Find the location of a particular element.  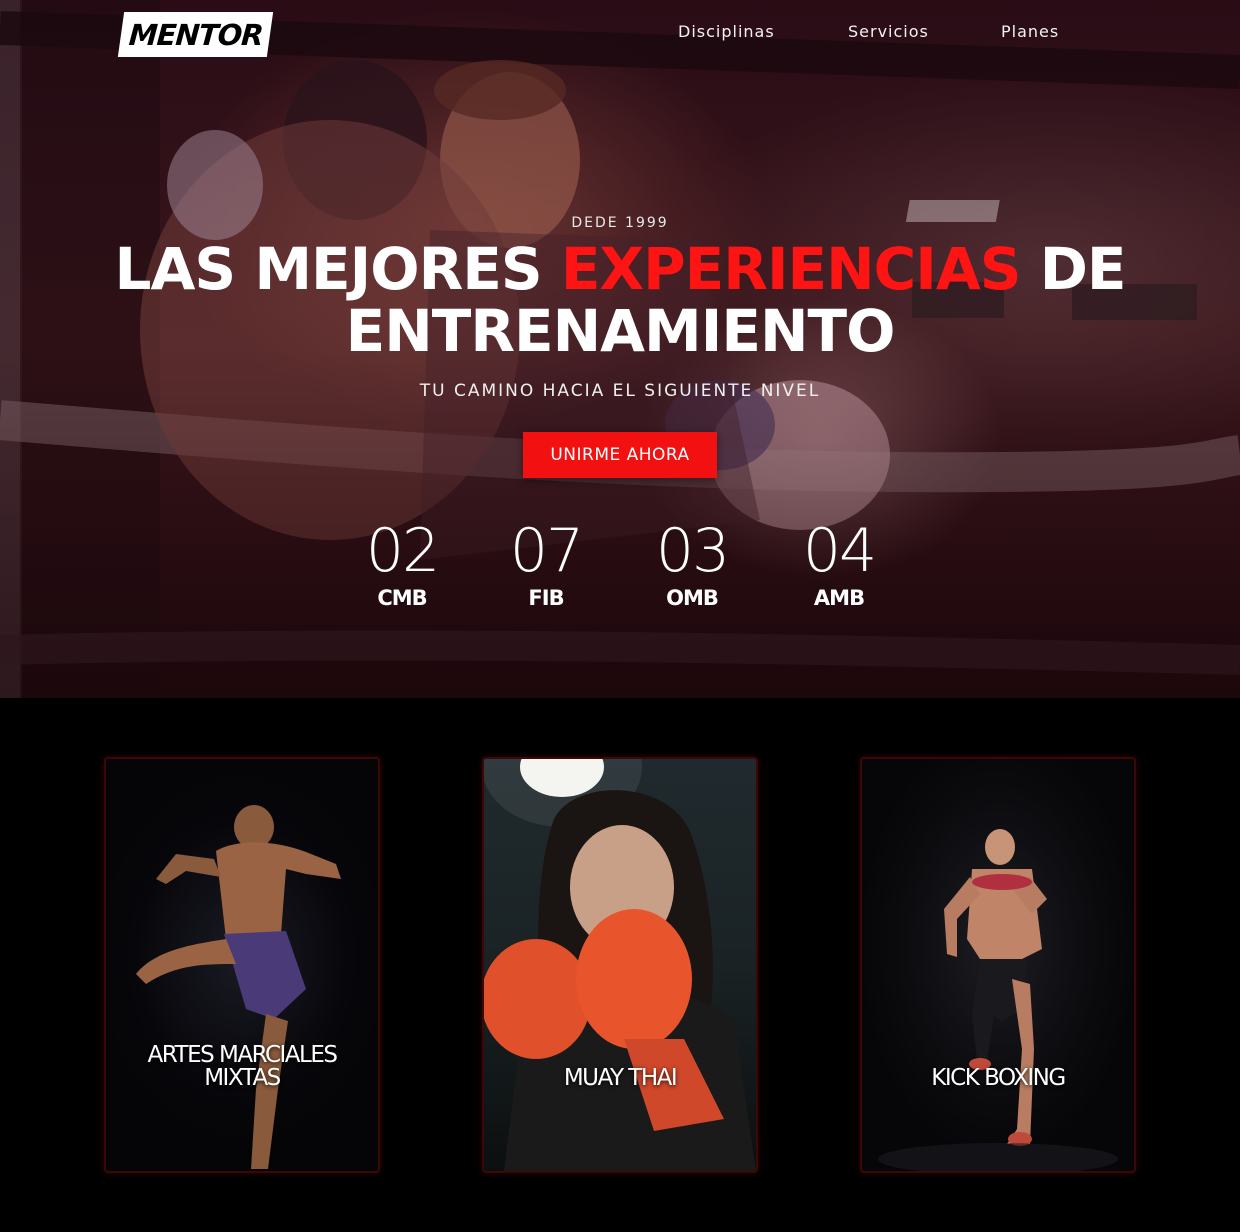

stat-value: 07 is located at coordinates (546, 551).